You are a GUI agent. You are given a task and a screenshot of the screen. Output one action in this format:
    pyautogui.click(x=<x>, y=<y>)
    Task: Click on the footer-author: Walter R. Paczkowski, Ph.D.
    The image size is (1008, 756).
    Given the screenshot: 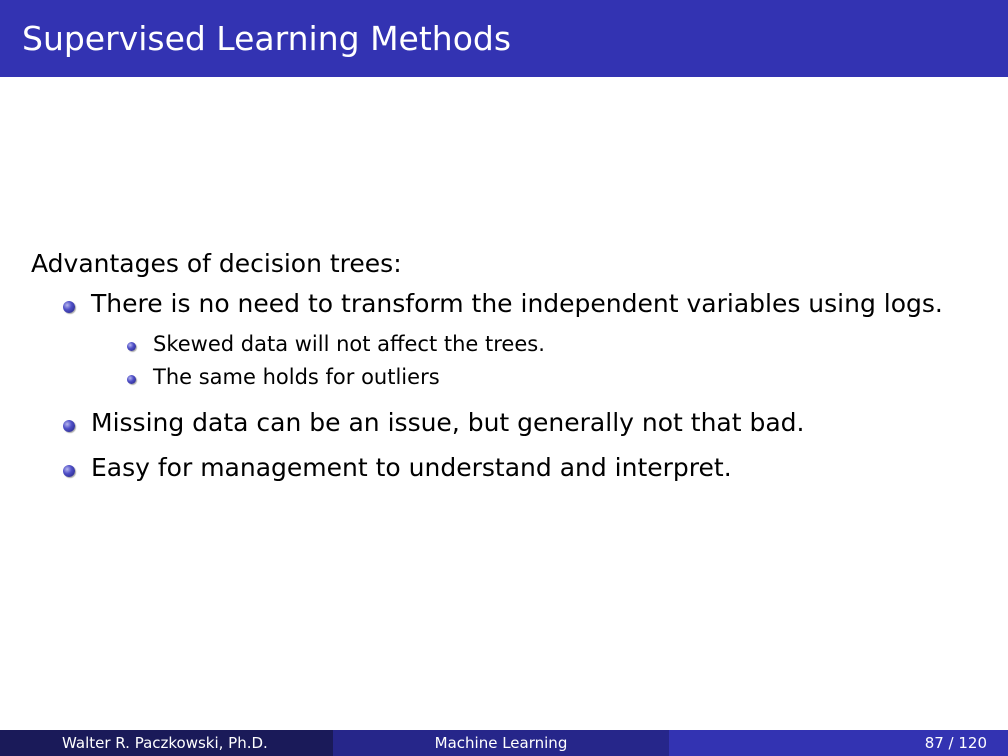 What is the action you would take?
    pyautogui.click(x=165, y=743)
    